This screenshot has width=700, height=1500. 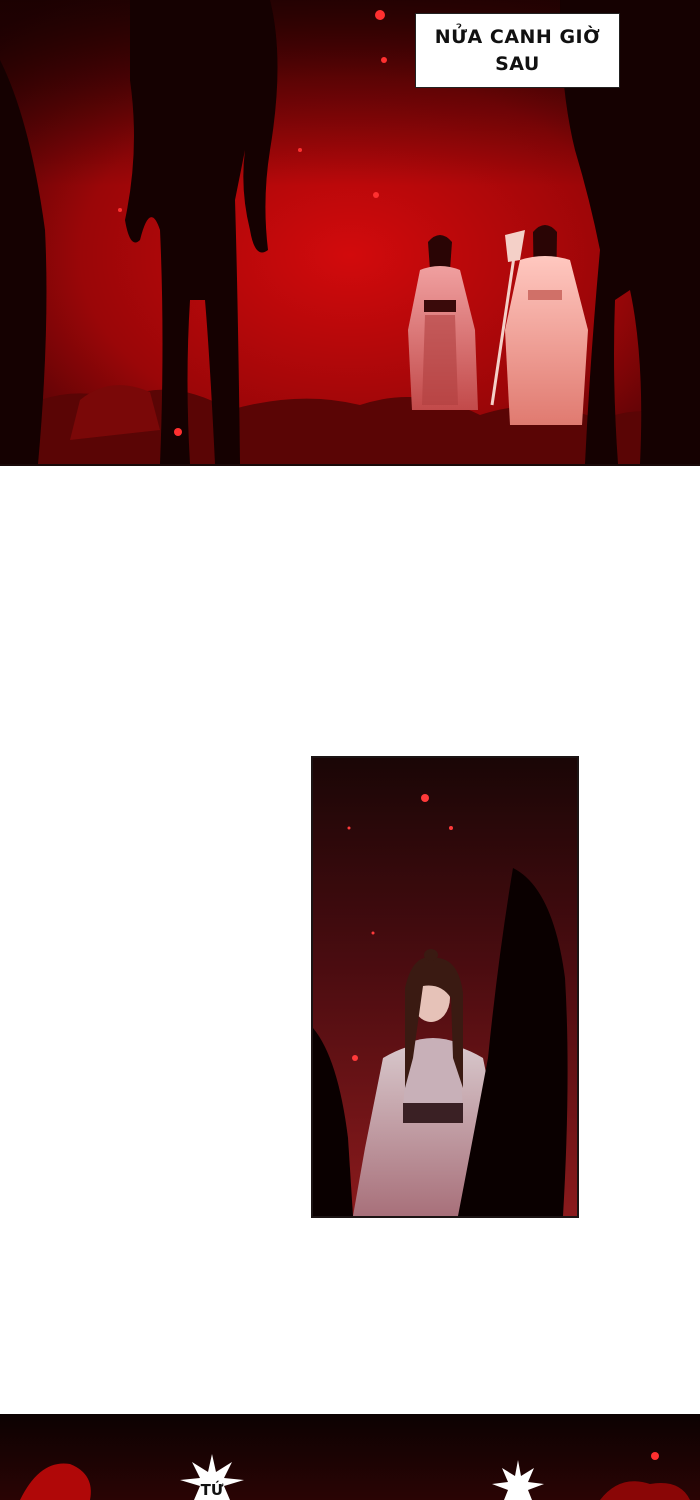 What do you see at coordinates (655, 1456) in the screenshot?
I see `ember` at bounding box center [655, 1456].